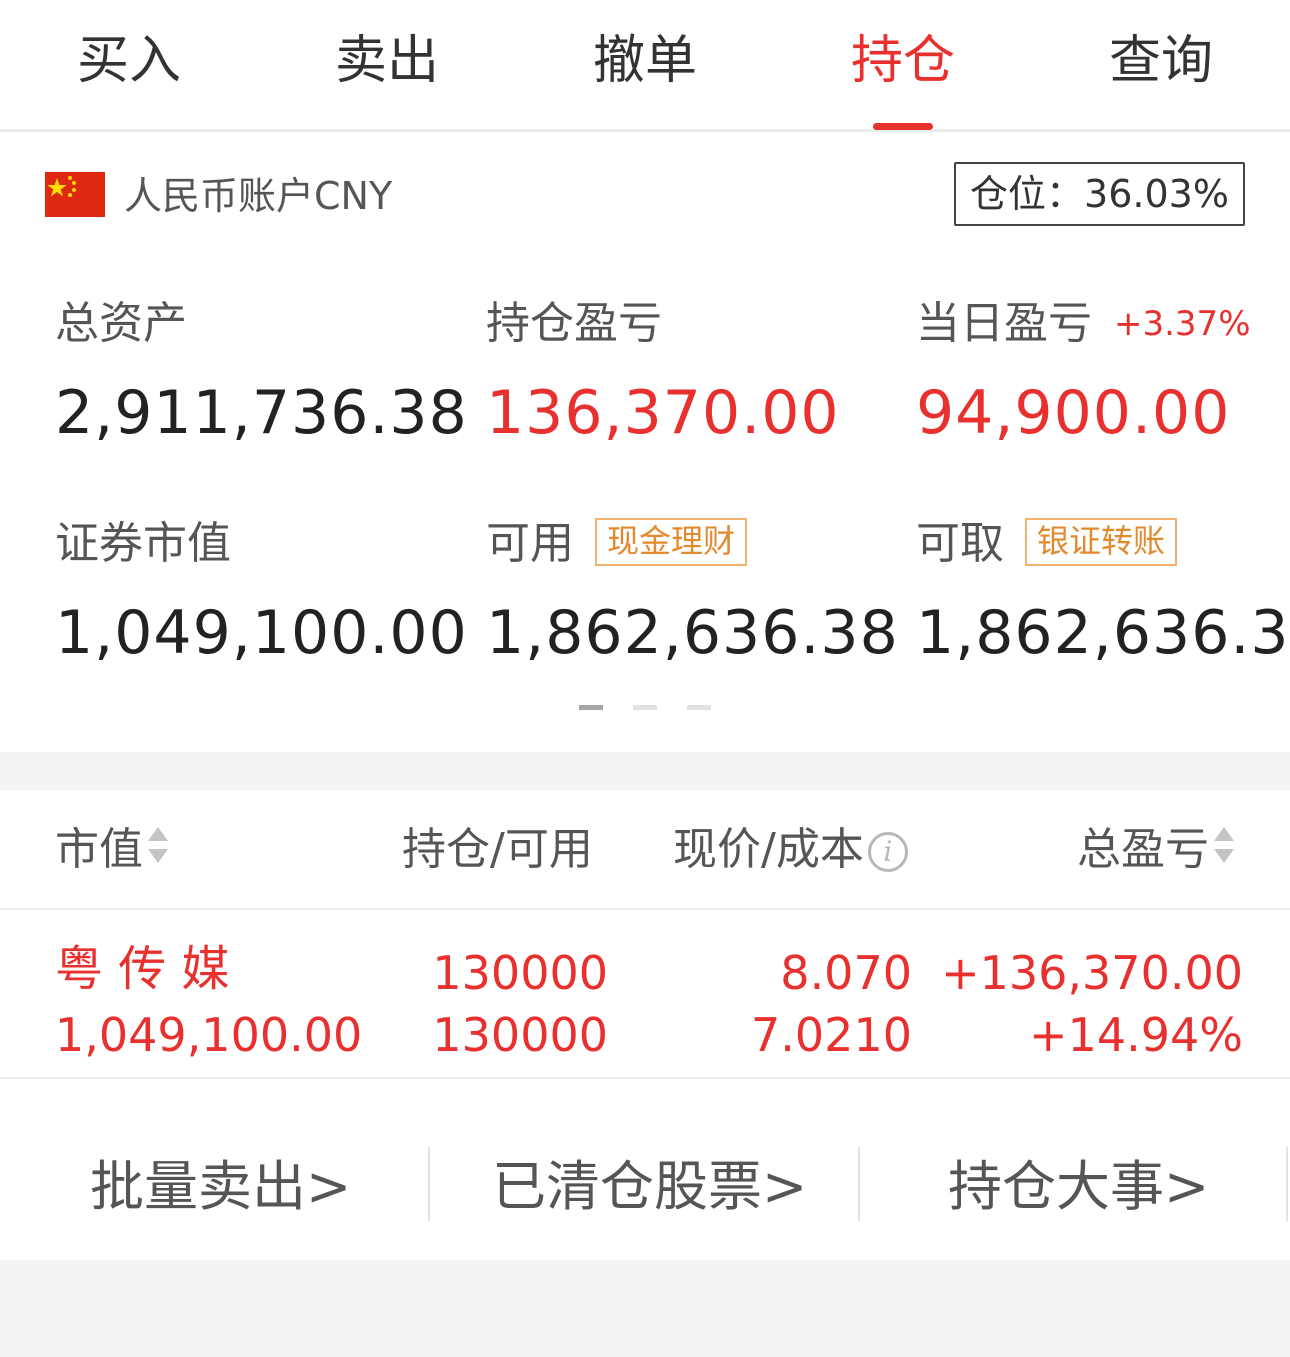 The width and height of the screenshot is (1290, 1357). What do you see at coordinates (143, 543) in the screenshot?
I see `securities-value-label: 证券市值` at bounding box center [143, 543].